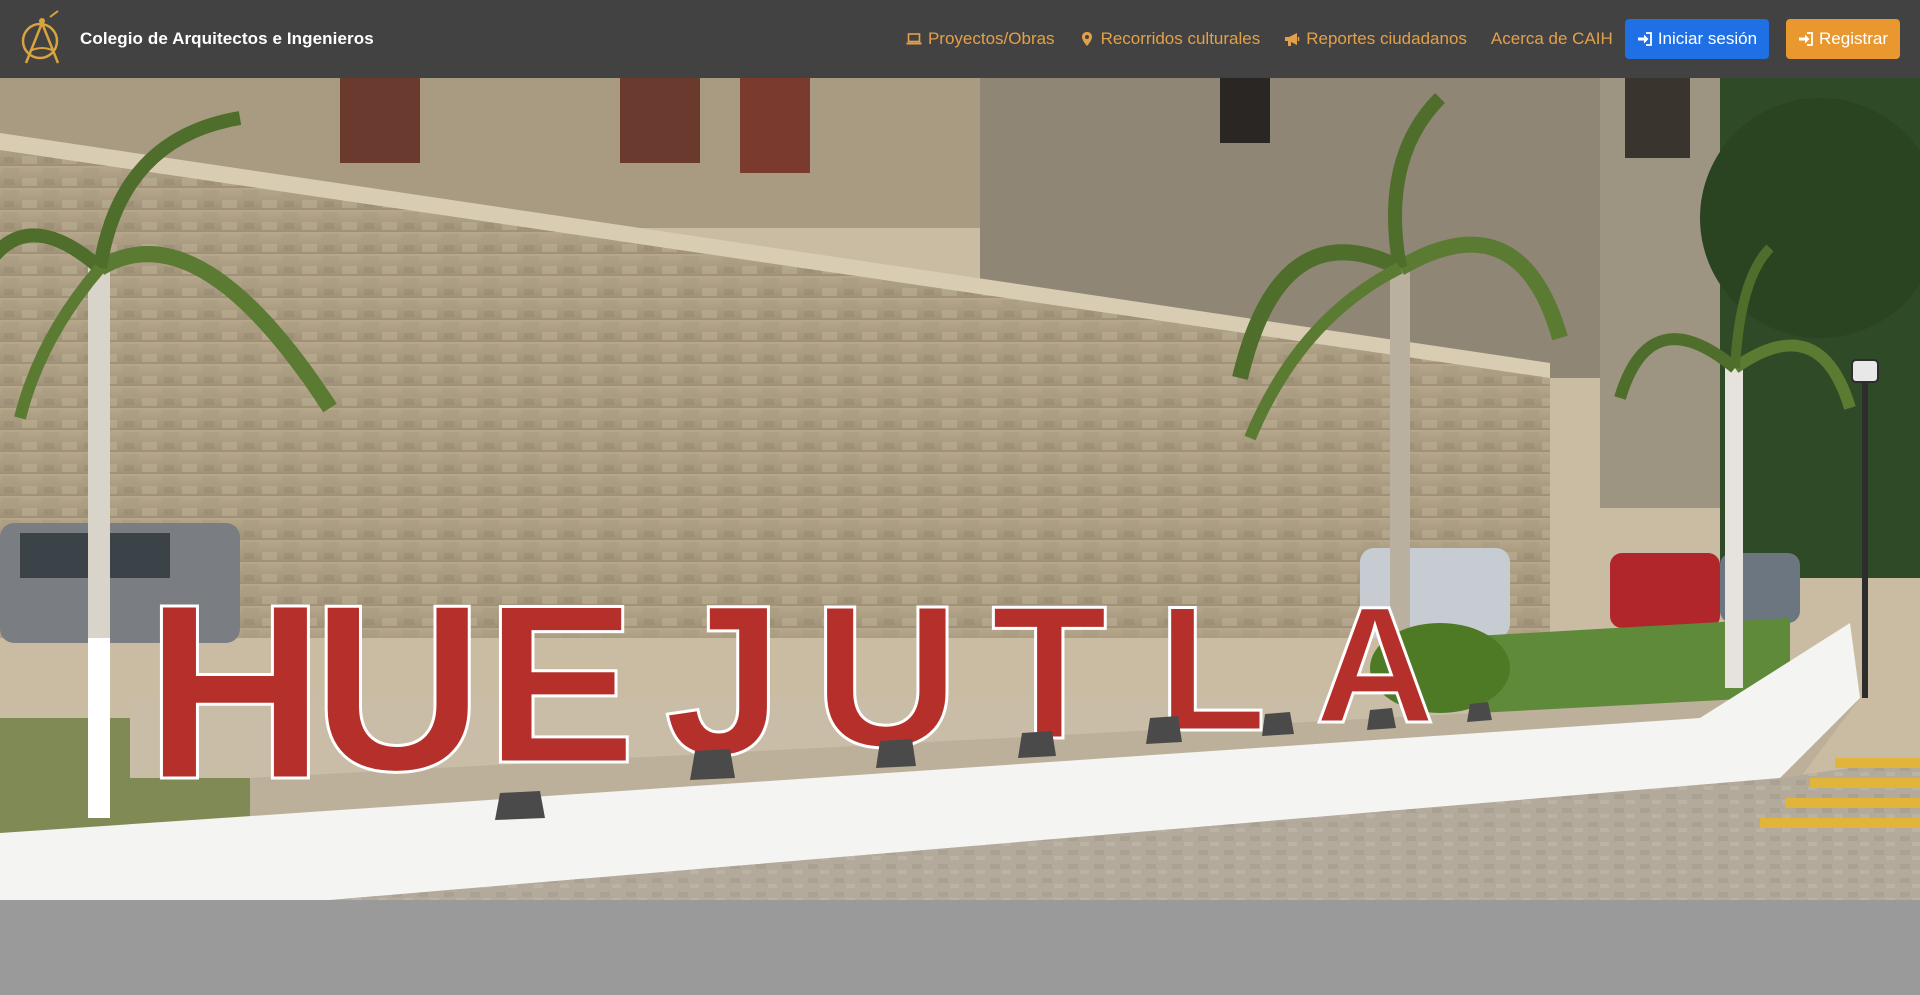 Image resolution: width=1920 pixels, height=995 pixels. I want to click on nav-link-projects: Proyectos/Obras, so click(980, 39).